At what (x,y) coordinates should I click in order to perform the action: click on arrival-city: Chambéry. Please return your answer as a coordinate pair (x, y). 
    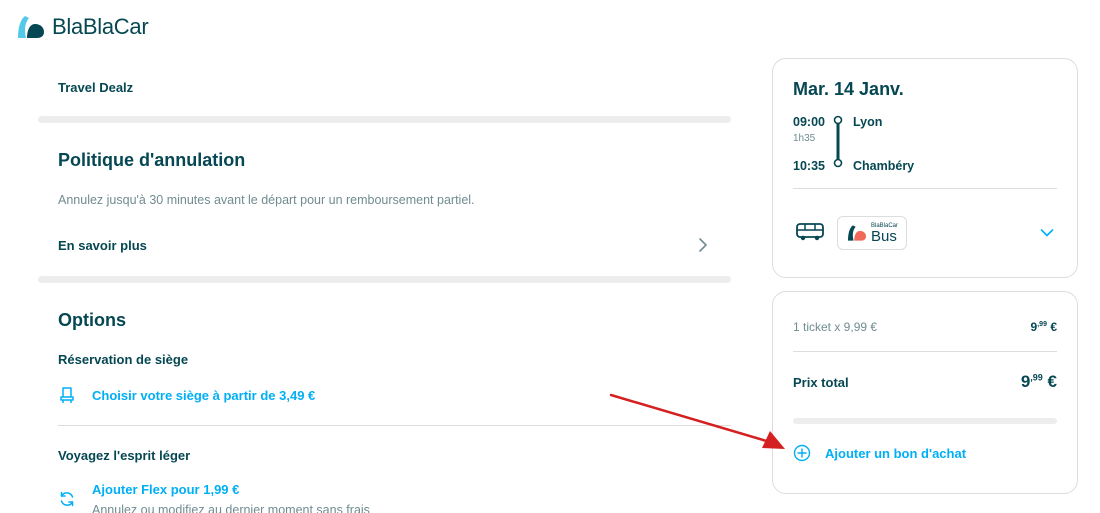
    Looking at the image, I should click on (884, 166).